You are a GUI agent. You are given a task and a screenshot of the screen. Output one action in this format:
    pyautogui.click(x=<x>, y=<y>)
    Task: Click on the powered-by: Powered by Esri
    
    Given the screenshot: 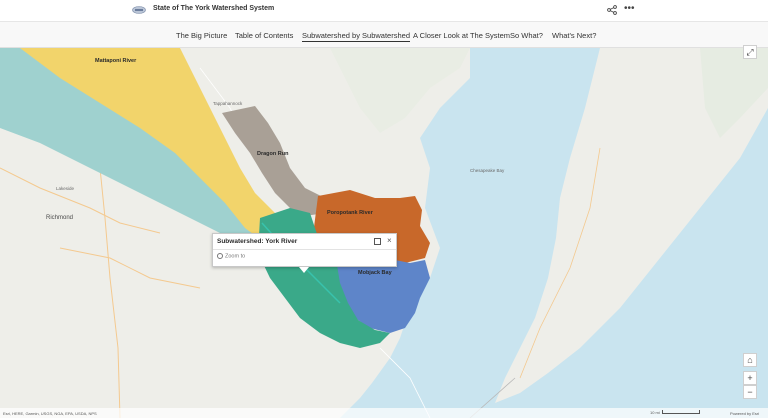 What is the action you would take?
    pyautogui.click(x=744, y=413)
    